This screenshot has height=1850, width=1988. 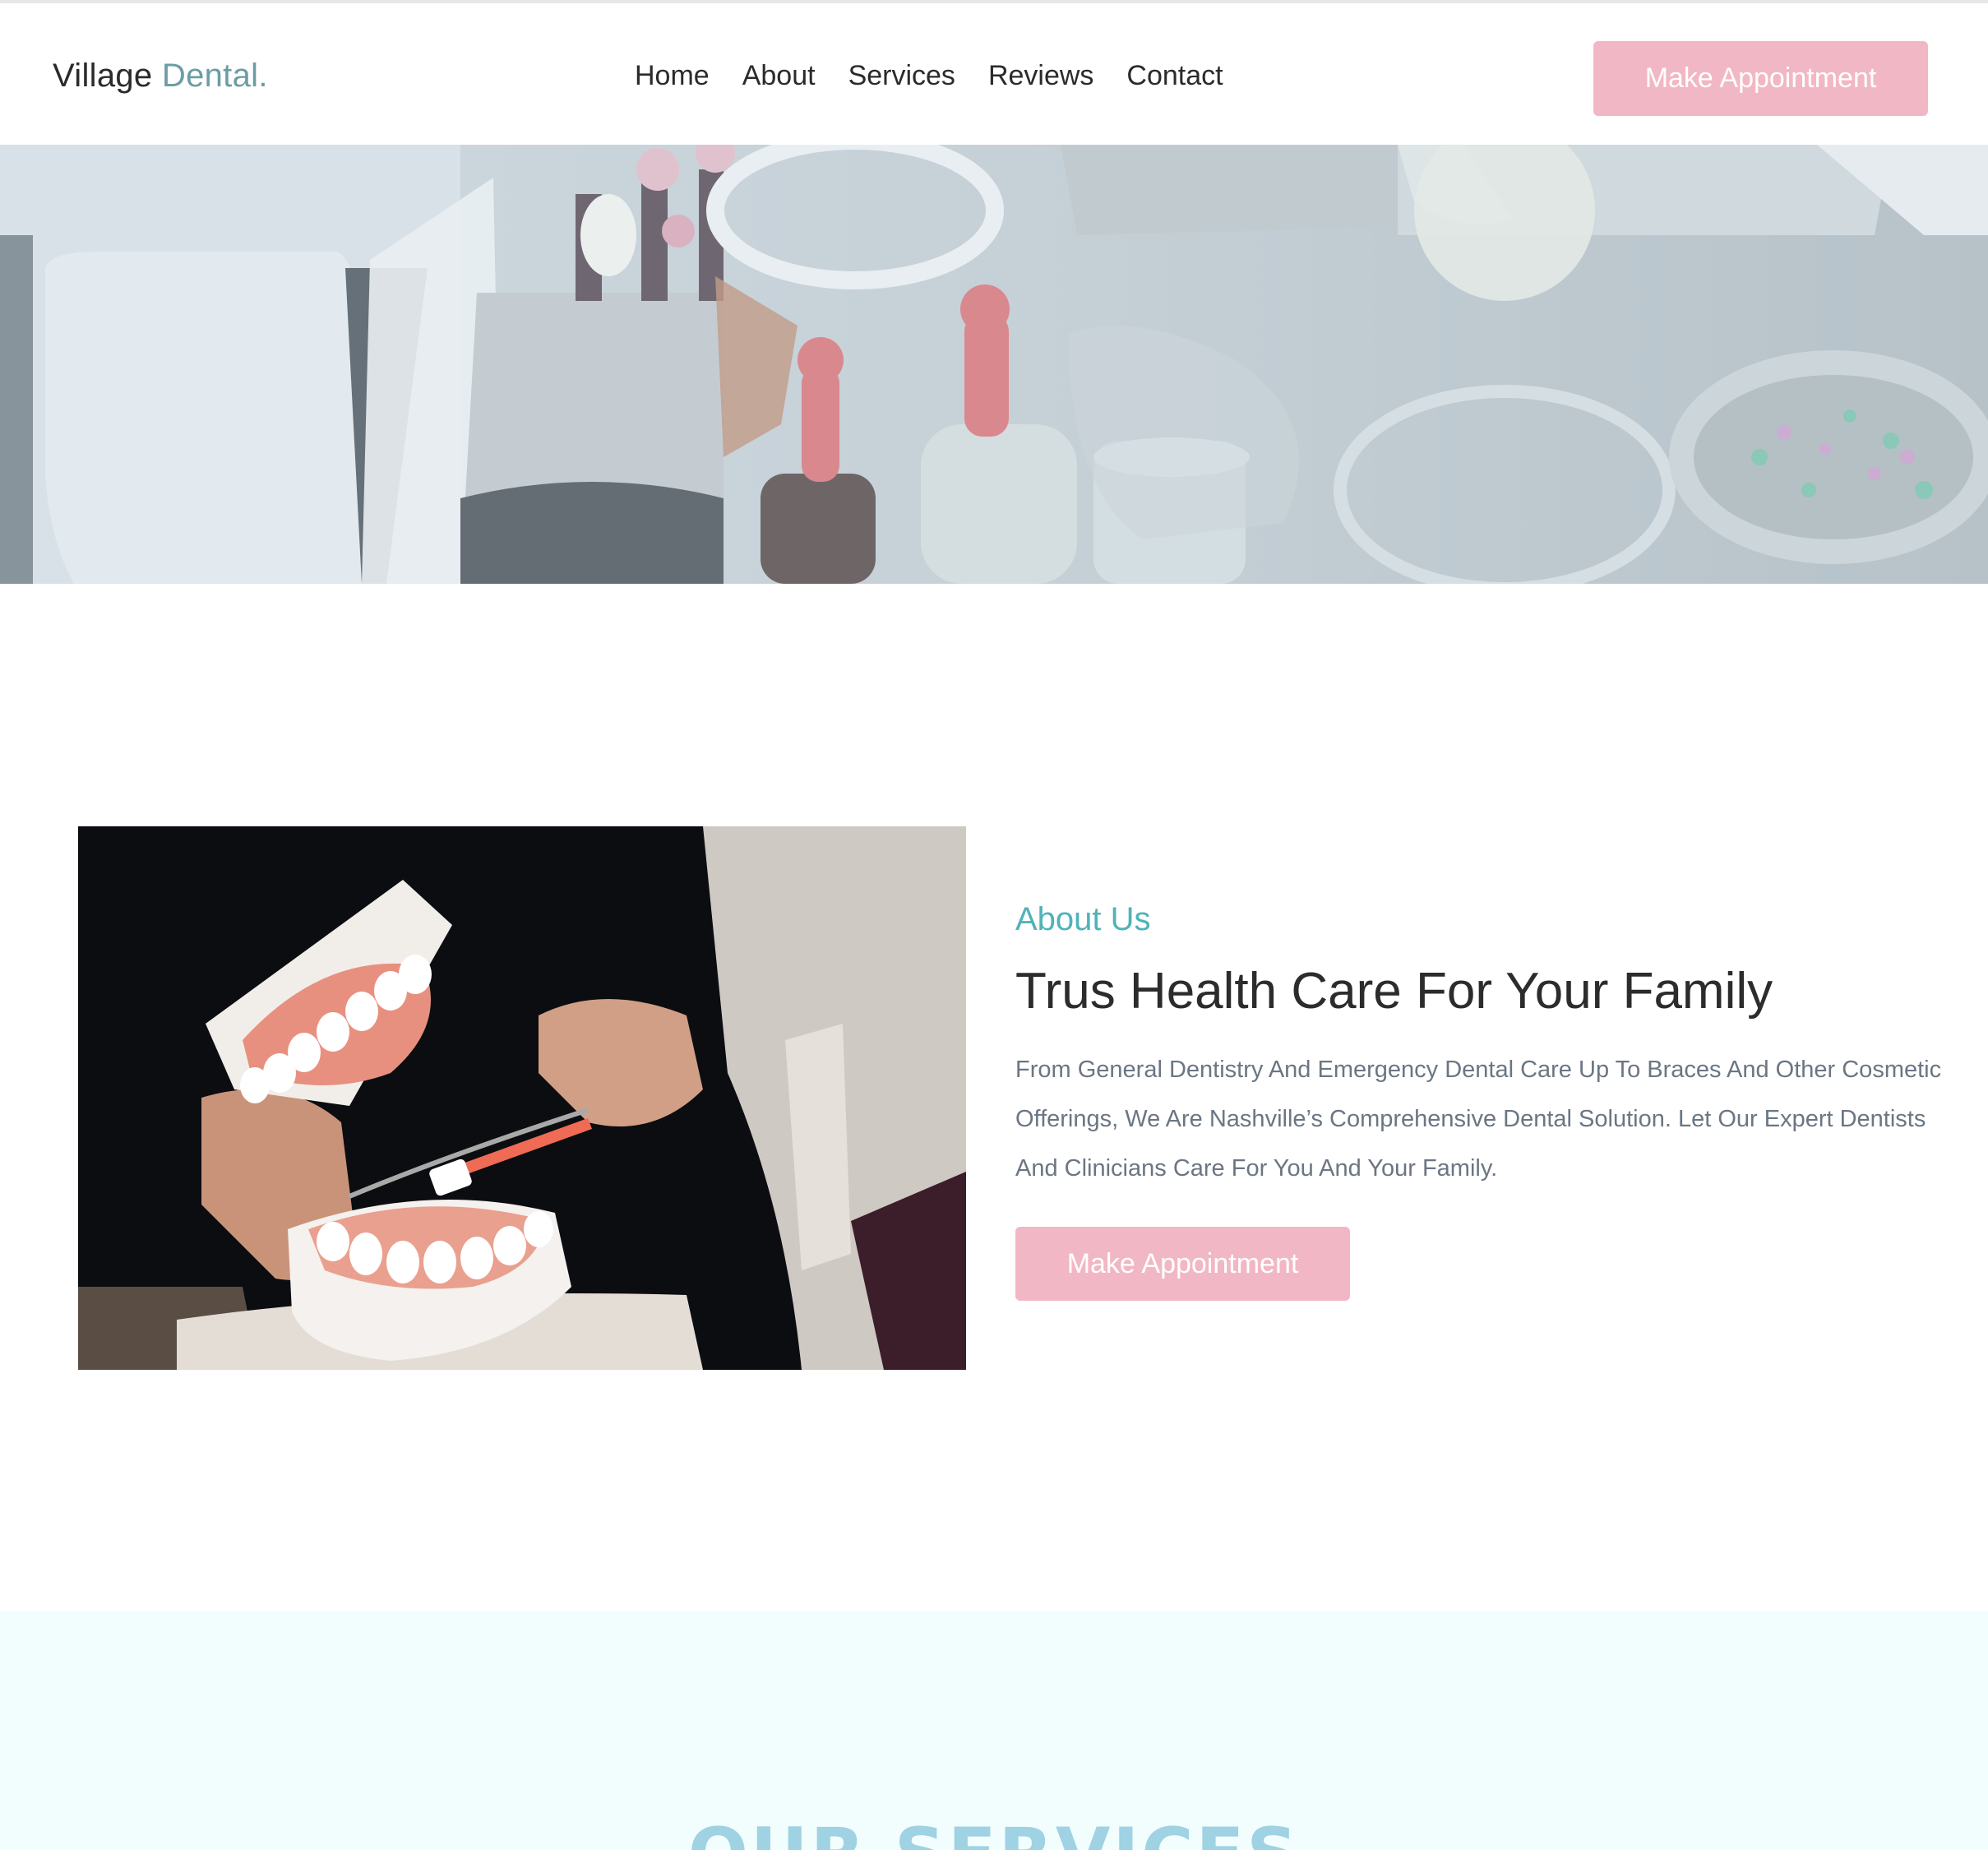 I want to click on about-make-appointment-button: Make Appointment, so click(x=1182, y=1264).